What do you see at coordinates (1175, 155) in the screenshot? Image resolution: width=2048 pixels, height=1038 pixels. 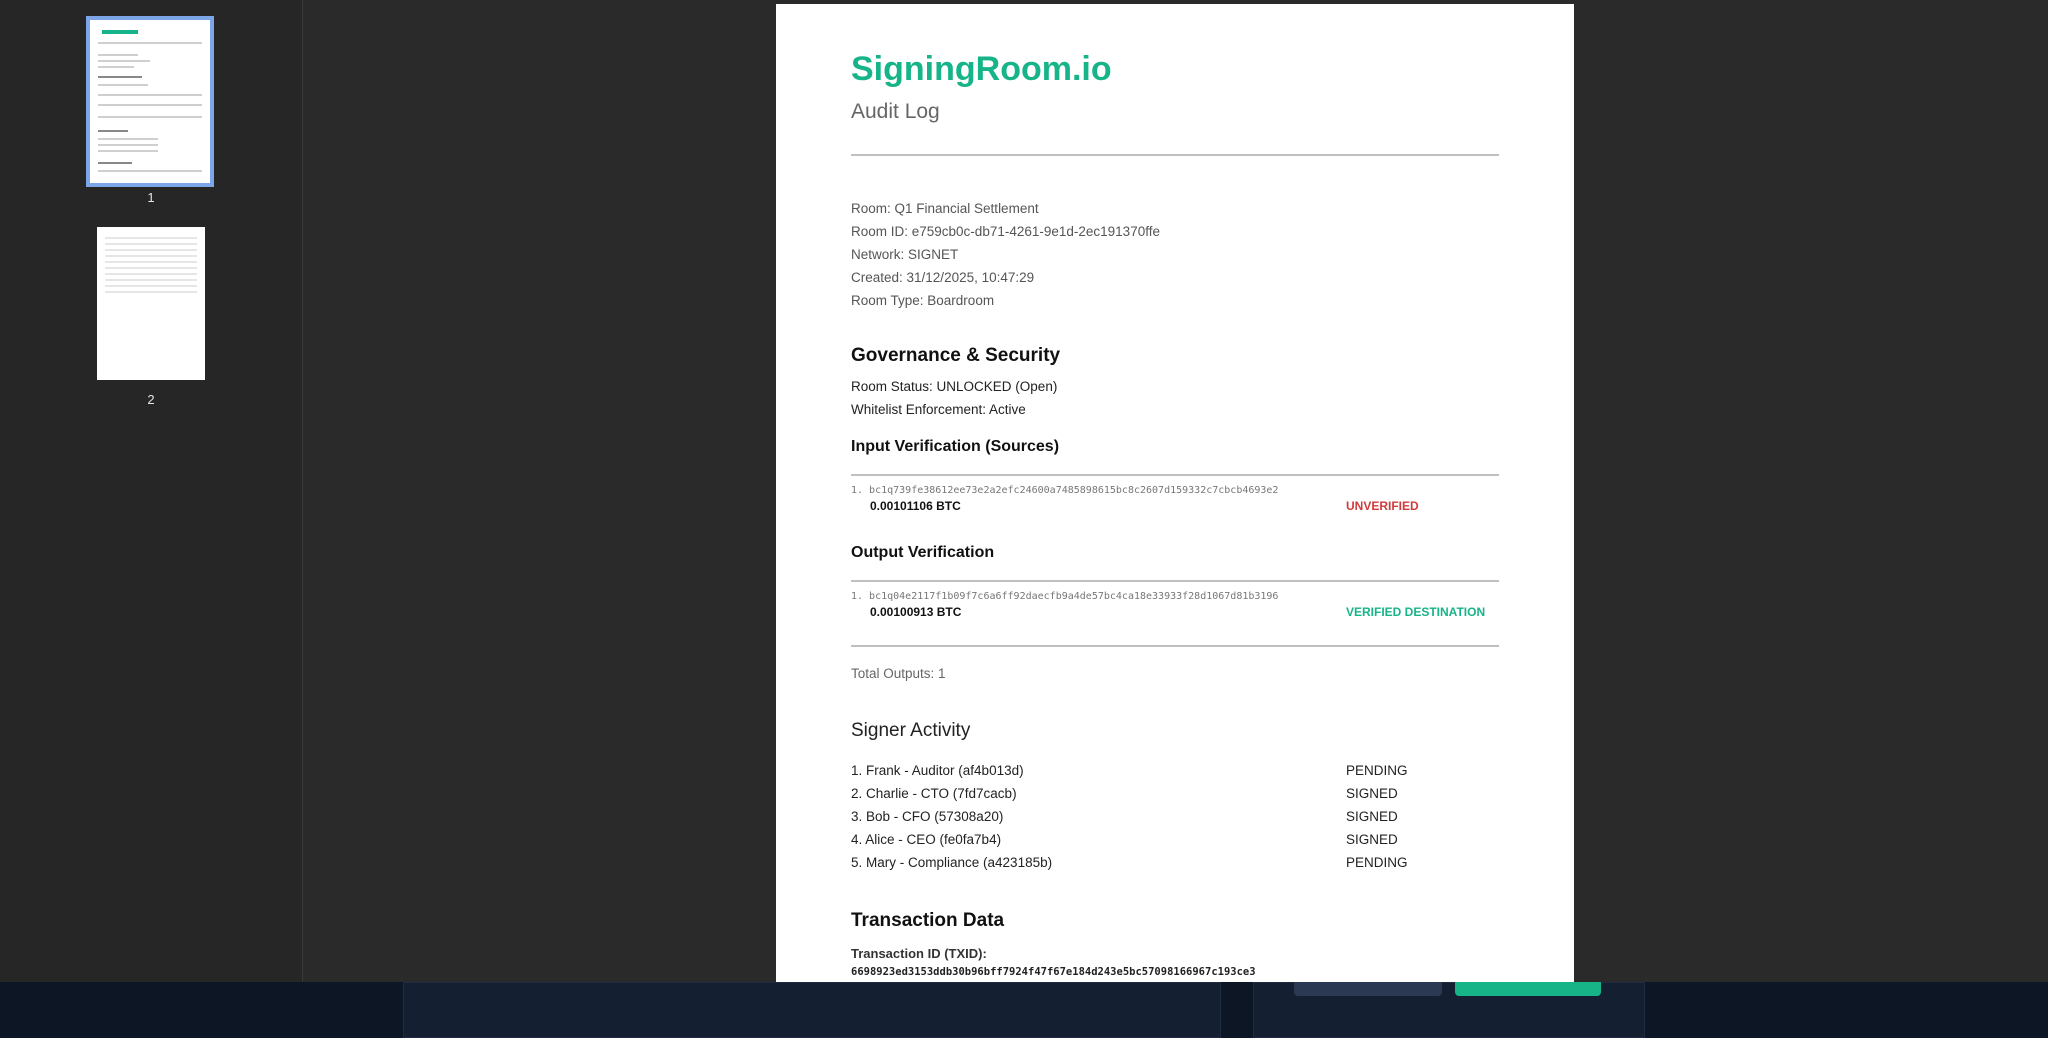 I see `header-divider` at bounding box center [1175, 155].